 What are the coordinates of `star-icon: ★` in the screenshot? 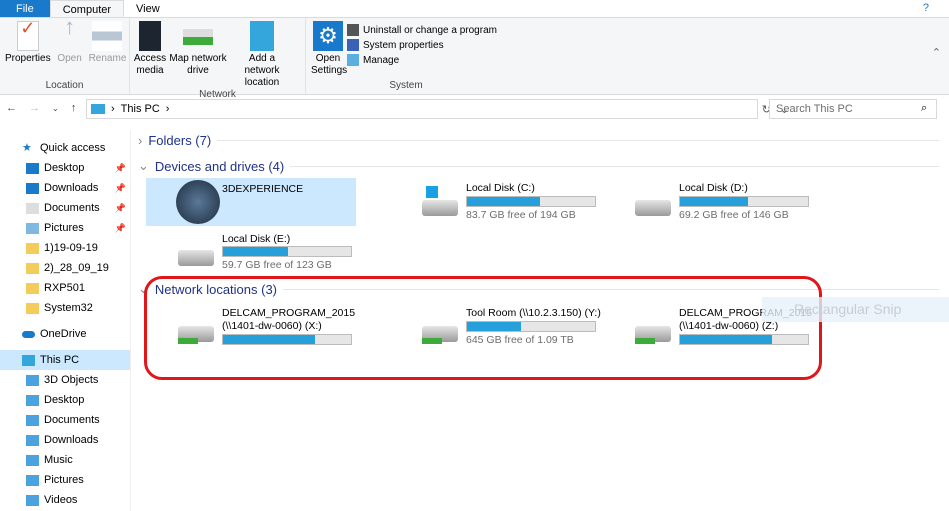 It's located at (27, 147).